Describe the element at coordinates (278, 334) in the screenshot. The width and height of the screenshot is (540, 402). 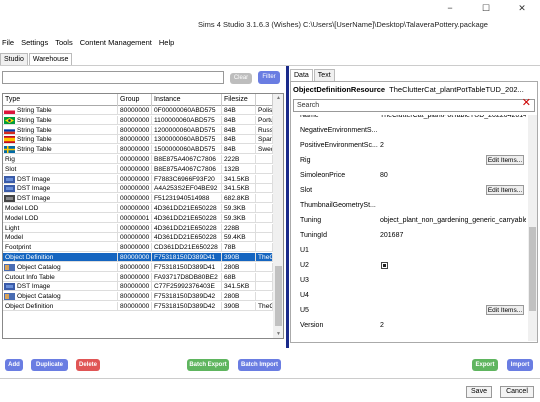
I see `scroll-down-icon: ▼` at that location.